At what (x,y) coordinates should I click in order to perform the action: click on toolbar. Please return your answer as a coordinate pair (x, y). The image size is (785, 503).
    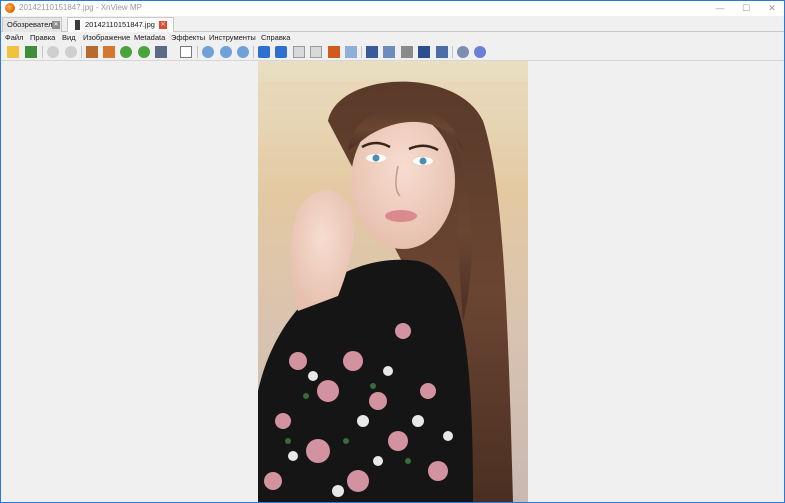
    Looking at the image, I should click on (392, 52).